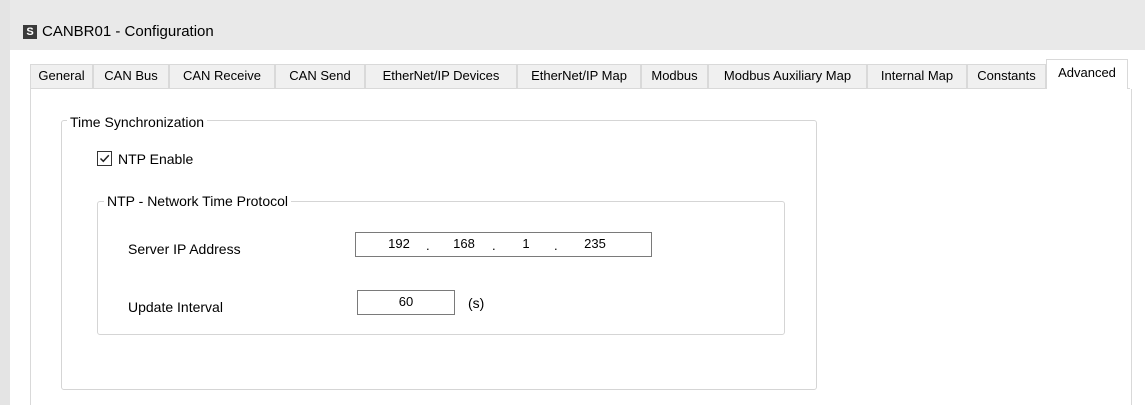 The height and width of the screenshot is (405, 1145). Describe the element at coordinates (399, 243) in the screenshot. I see `ip-octet-1: 192` at that location.